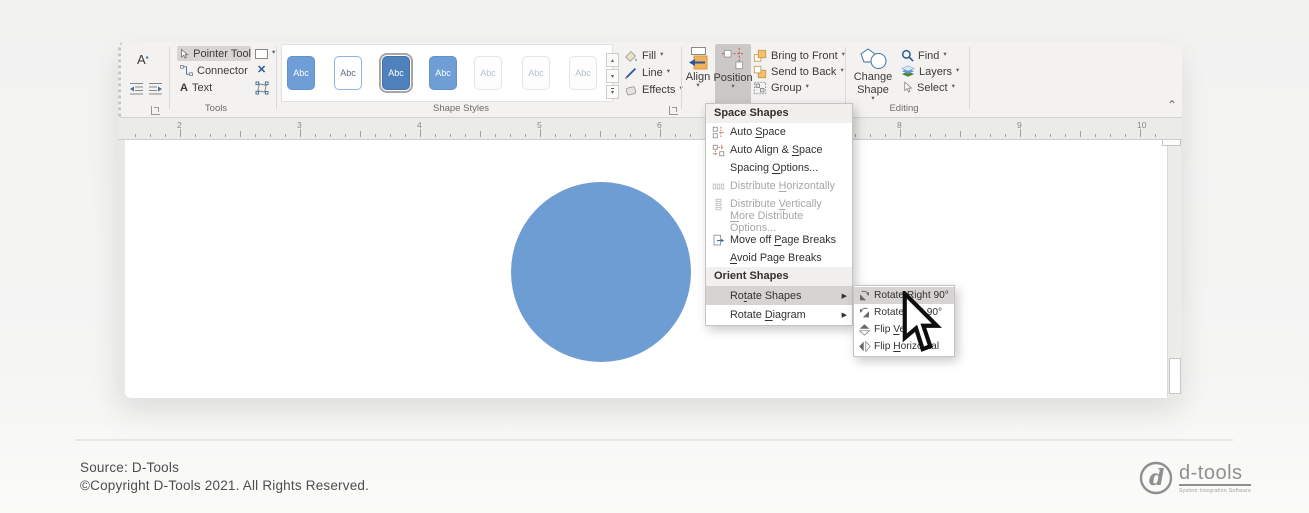  I want to click on effects-button: Effects ▾, so click(653, 89).